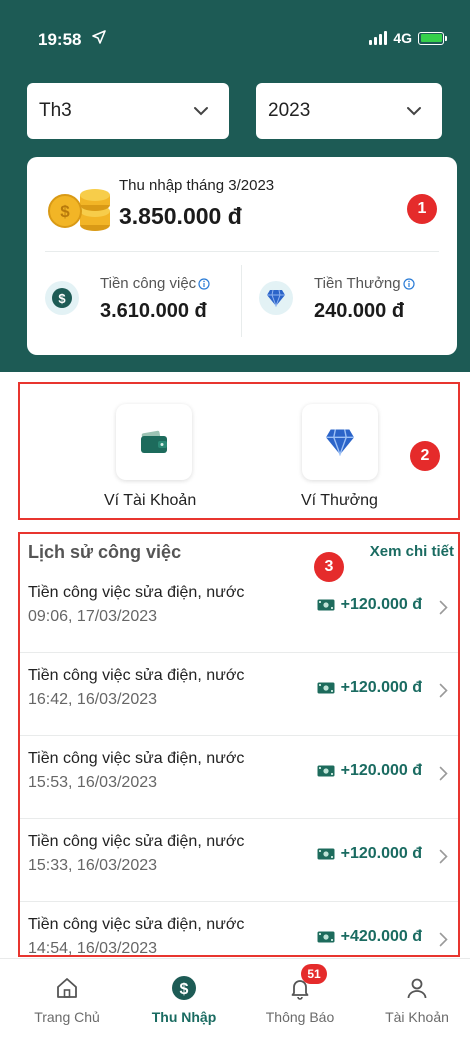 The image size is (470, 1046). I want to click on transaction-time: 16:42, 16/03/2023, so click(93, 699).